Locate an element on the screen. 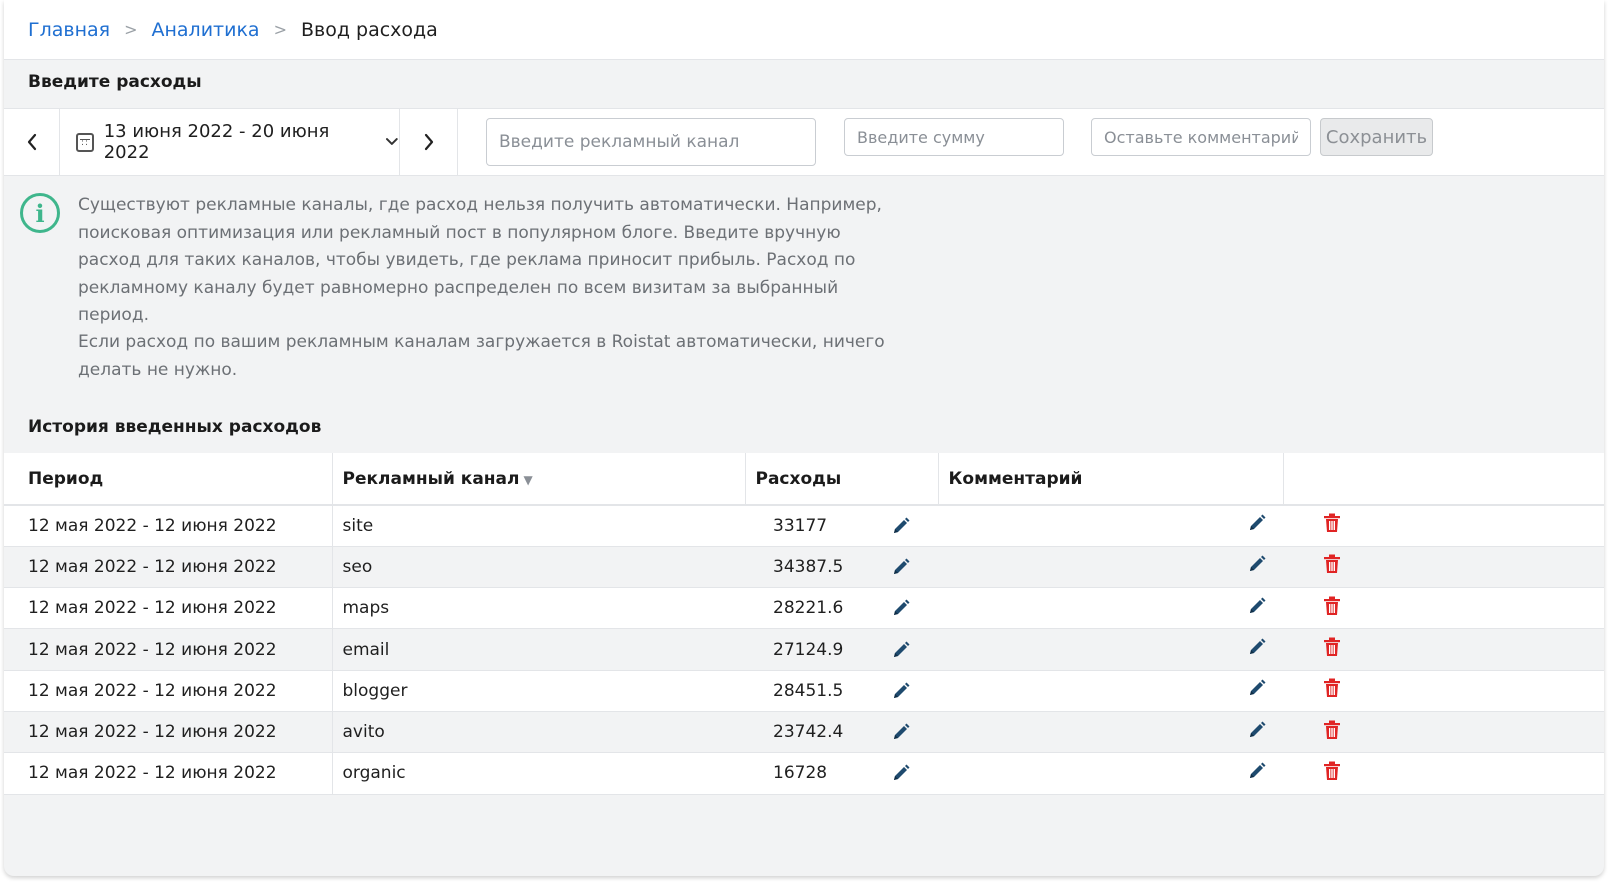 The height and width of the screenshot is (882, 1608). next-period-button is located at coordinates (429, 142).